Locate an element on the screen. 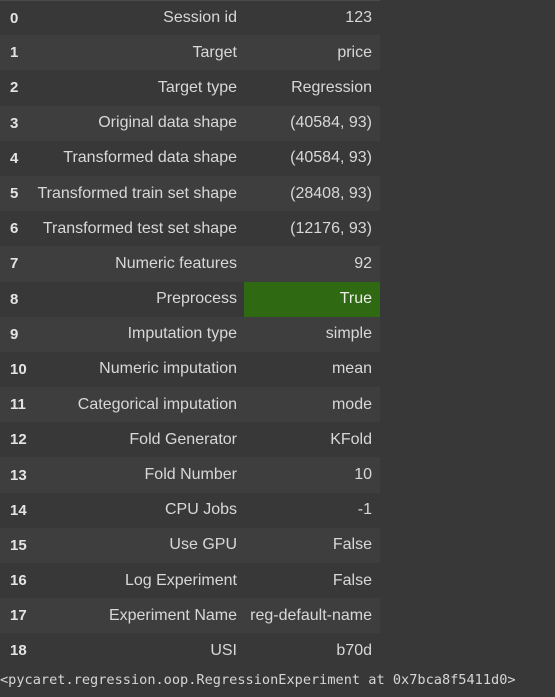  table-row: 13 Fold Number 10 is located at coordinates (190, 475).